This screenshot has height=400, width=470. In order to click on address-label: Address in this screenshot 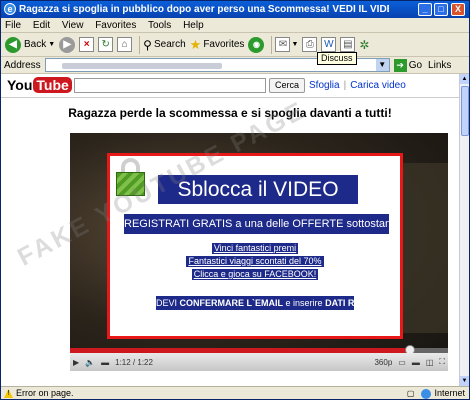, I will do `click(22, 65)`.